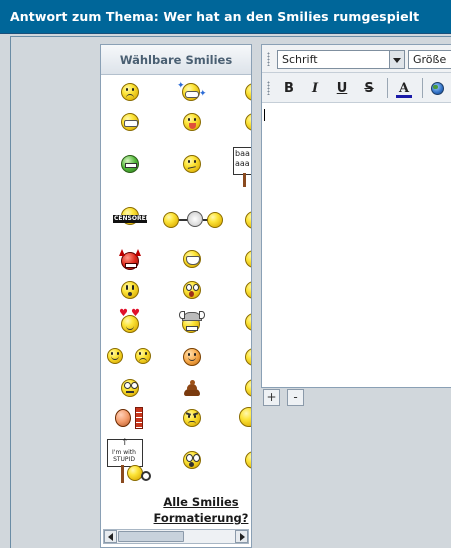 This screenshot has height=548, width=451. I want to click on smiley-tongue, so click(192, 122).